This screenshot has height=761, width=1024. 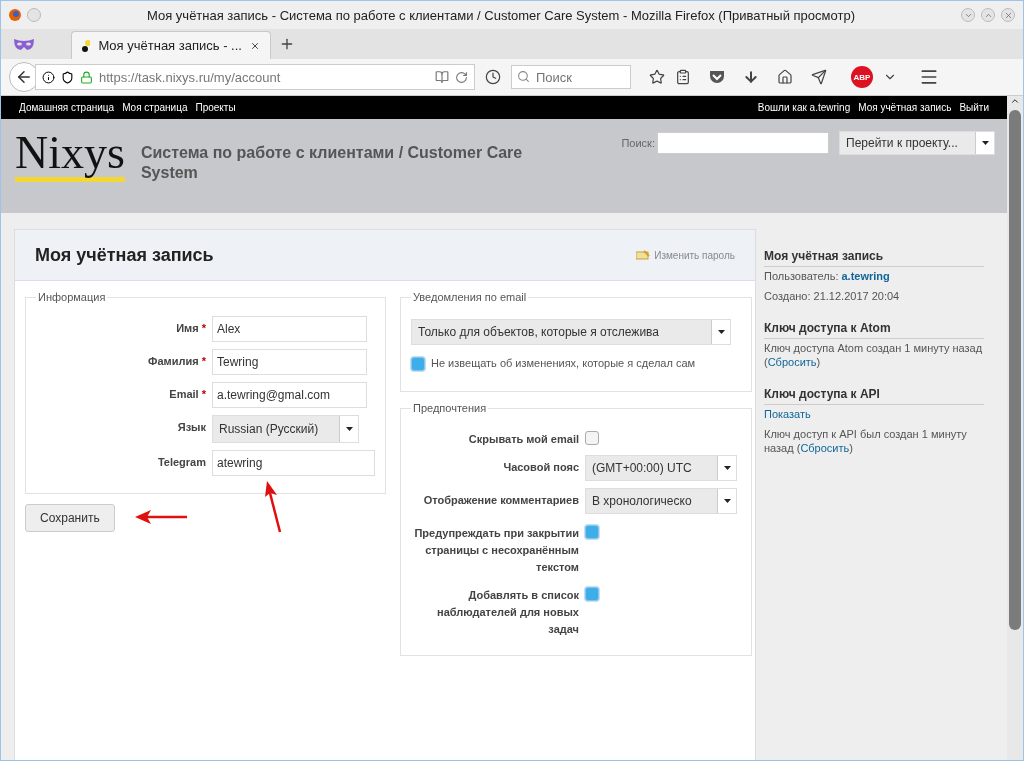 What do you see at coordinates (874, 396) in the screenshot?
I see `sidebar-heading: Ключ доступа к API` at bounding box center [874, 396].